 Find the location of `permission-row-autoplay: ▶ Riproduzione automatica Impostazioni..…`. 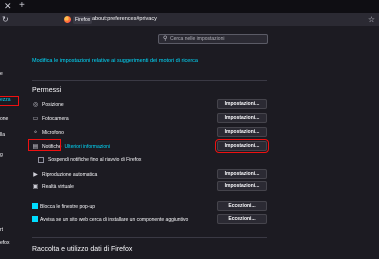

permission-row-autoplay: ▶ Riproduzione automatica Impostazioni..… is located at coordinates (149, 174).